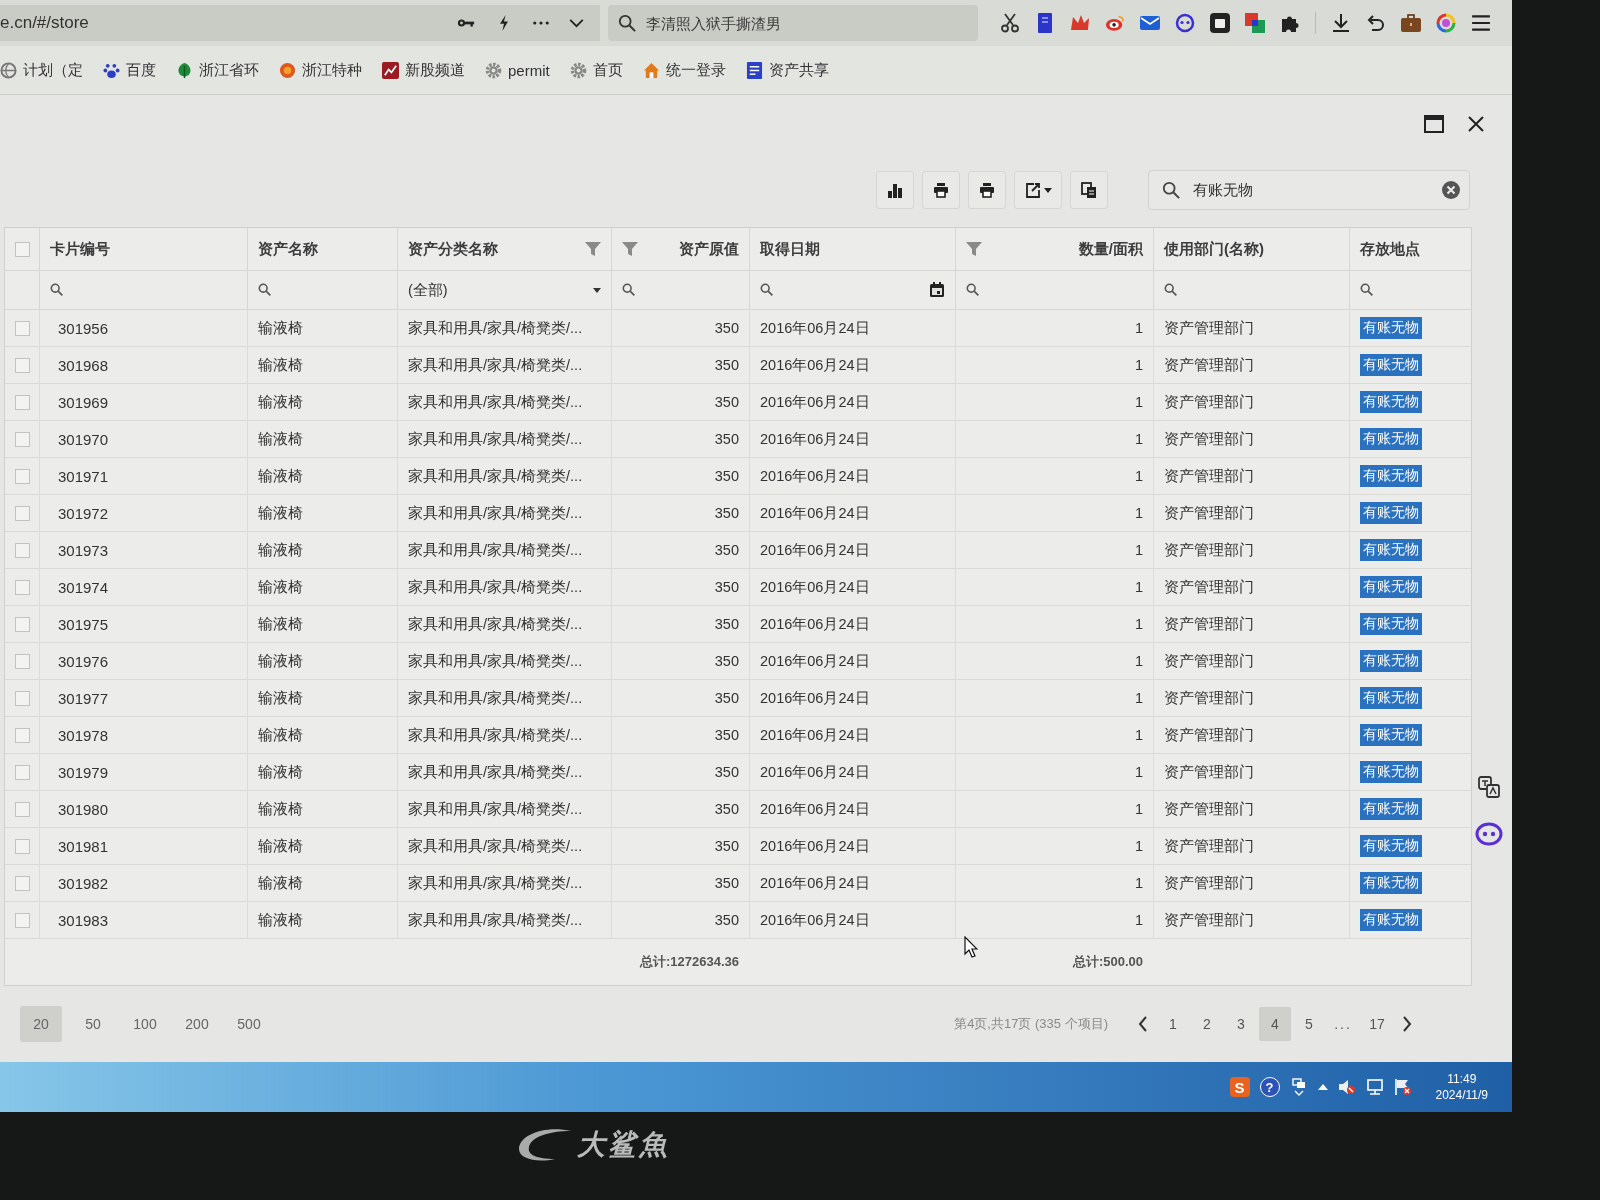 This screenshot has width=1600, height=1200. What do you see at coordinates (1298, 1087) in the screenshot?
I see `windows-stack-icon` at bounding box center [1298, 1087].